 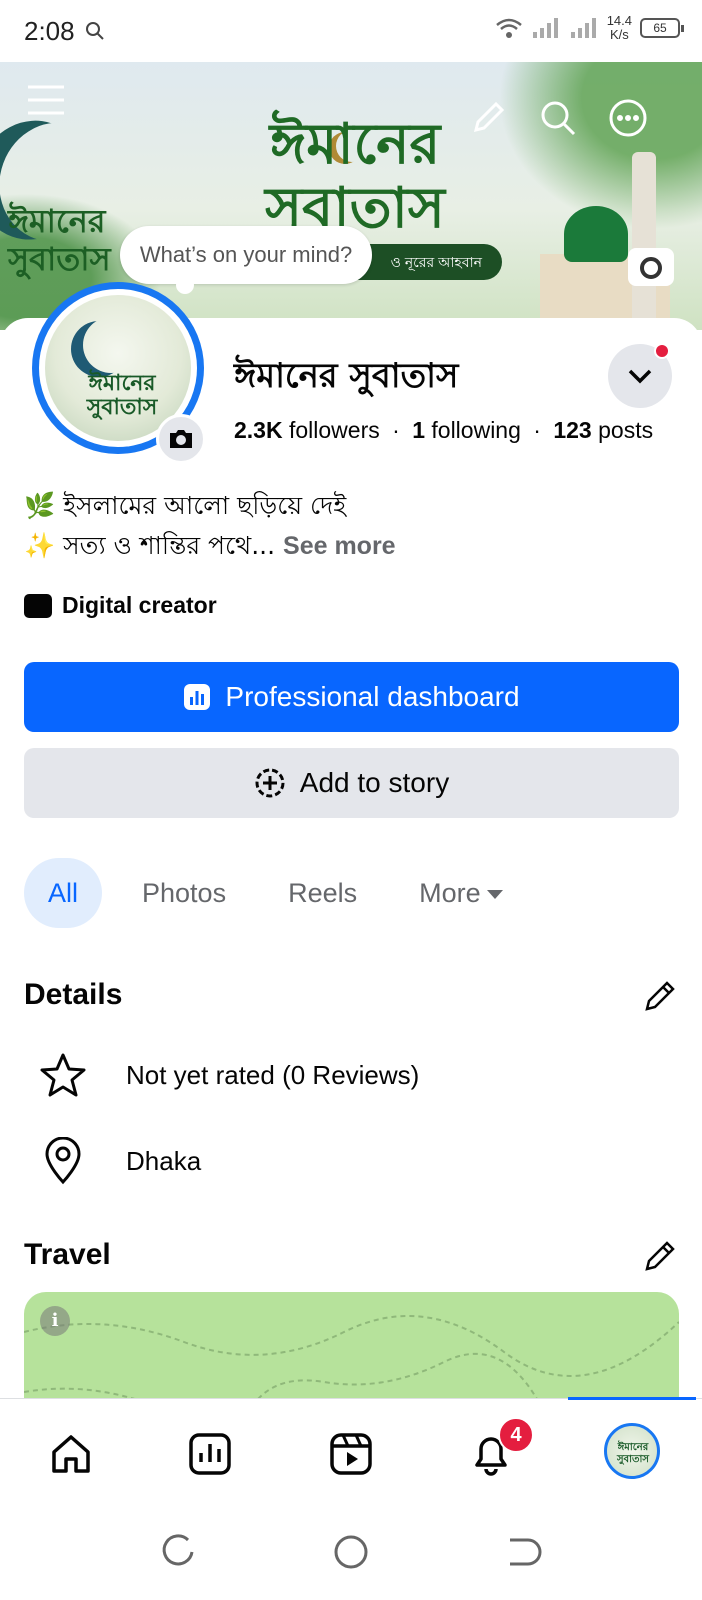 What do you see at coordinates (273, 1074) in the screenshot?
I see `rating-text: Not yet rated (0 Reviews)` at bounding box center [273, 1074].